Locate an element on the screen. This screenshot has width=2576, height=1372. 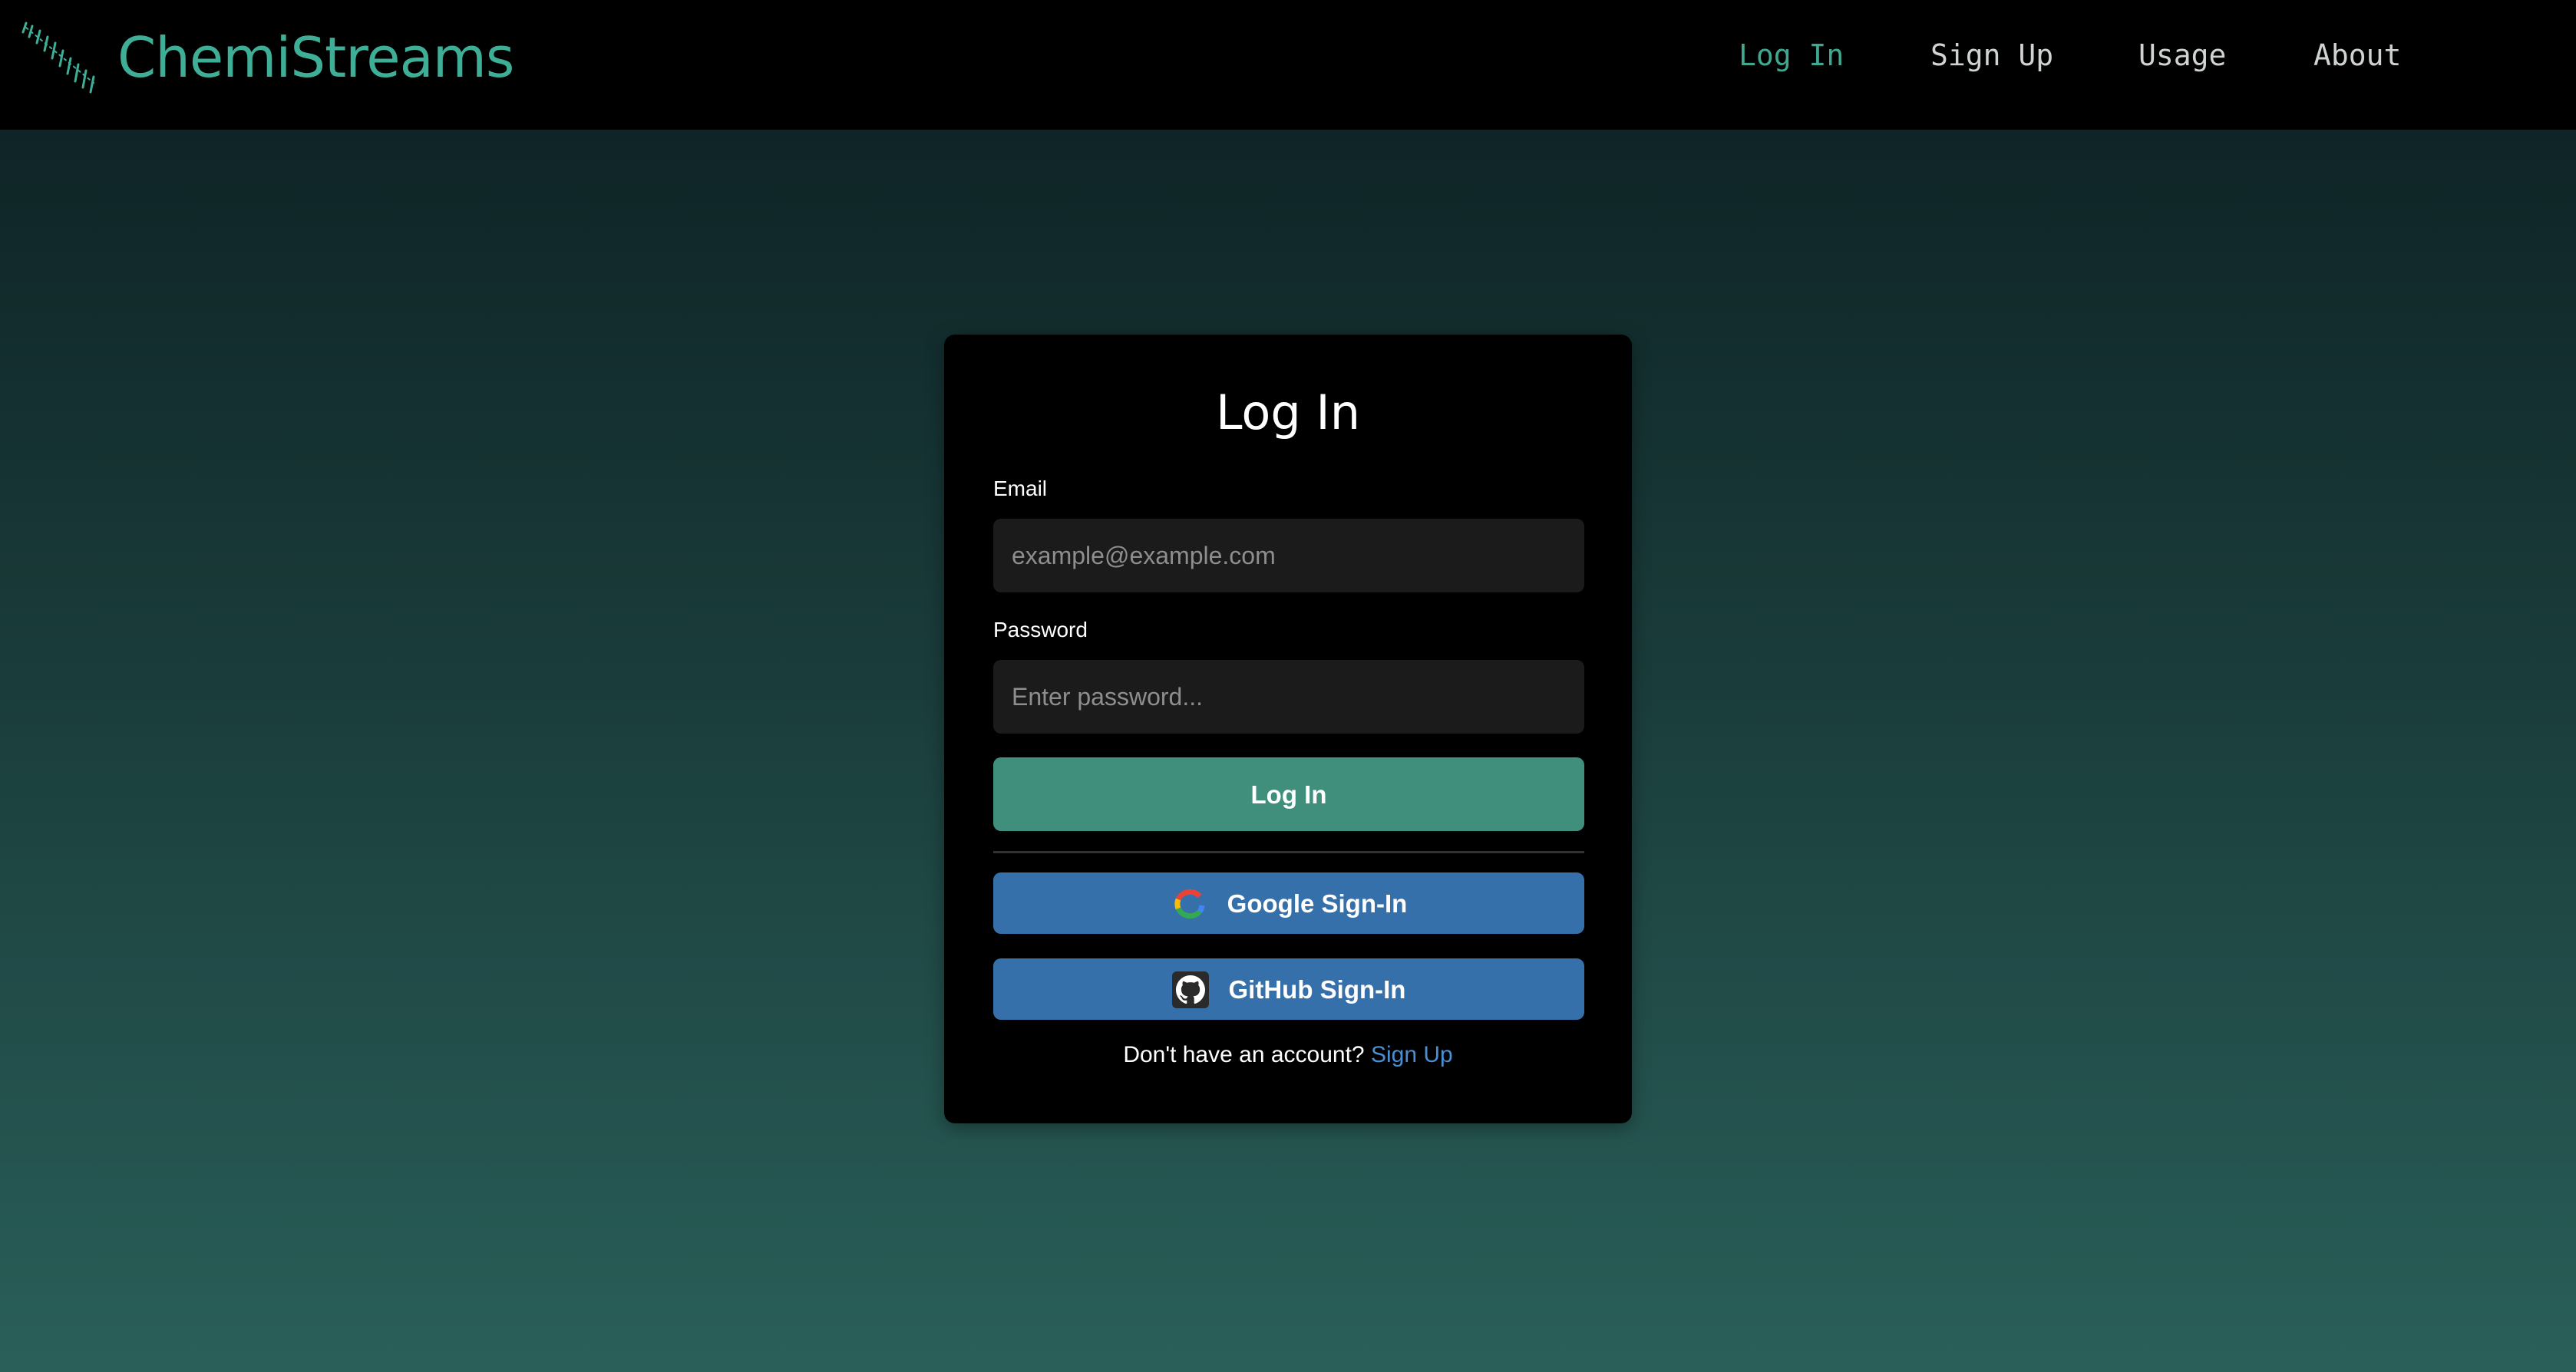
signup-prompt: Don't have an account? Sign Up is located at coordinates (1288, 1055).